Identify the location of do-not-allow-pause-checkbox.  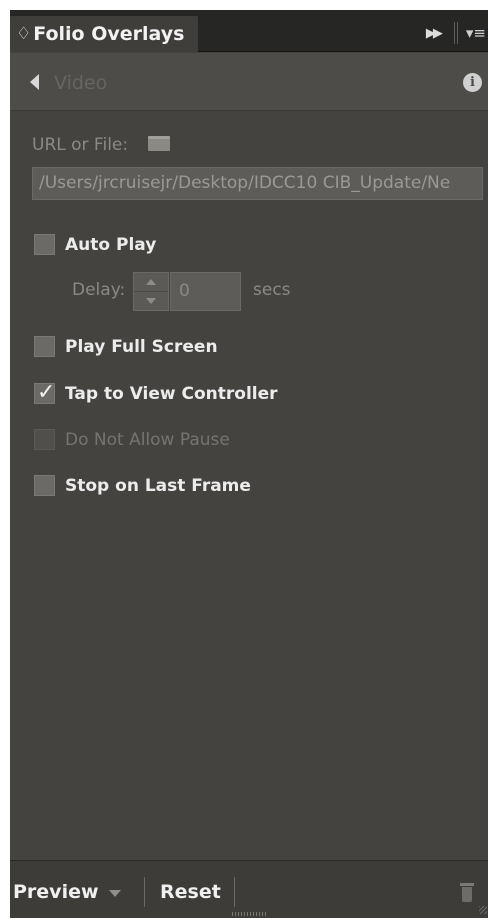
(44, 439).